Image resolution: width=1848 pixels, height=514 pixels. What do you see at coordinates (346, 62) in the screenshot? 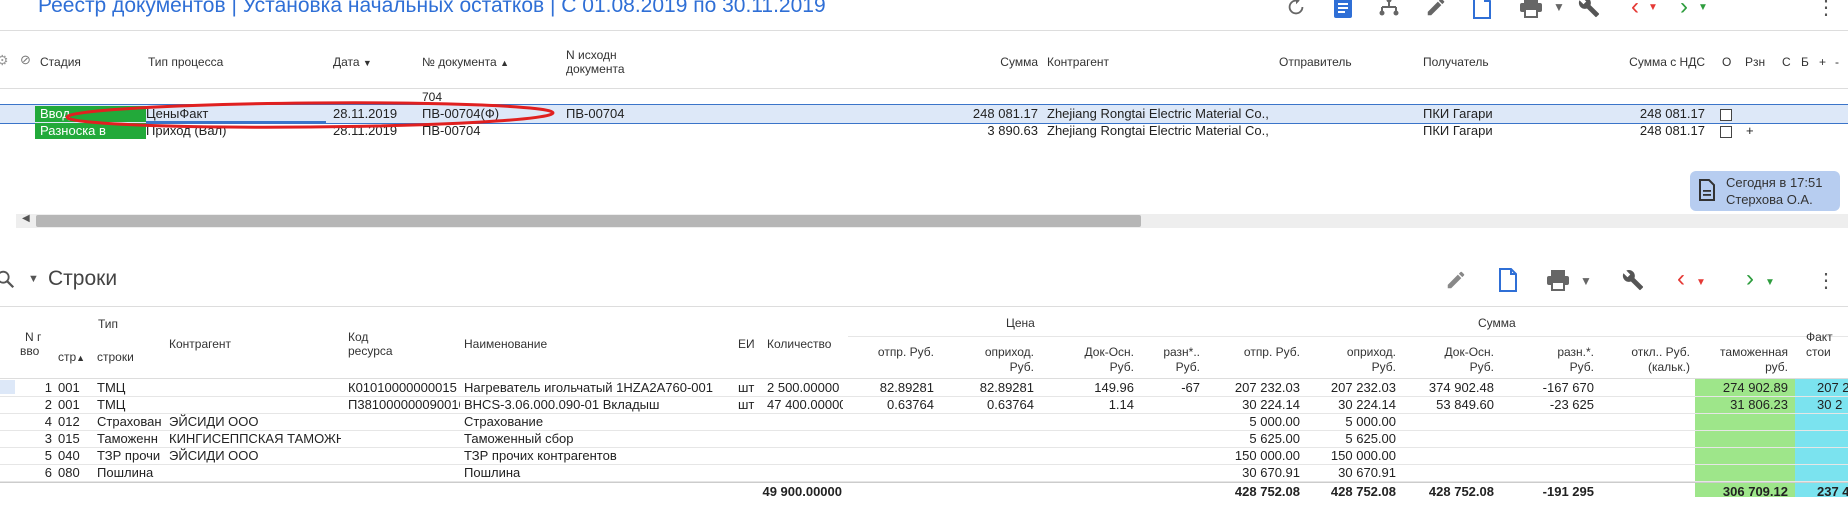
I see `col-date-label: Дата` at bounding box center [346, 62].